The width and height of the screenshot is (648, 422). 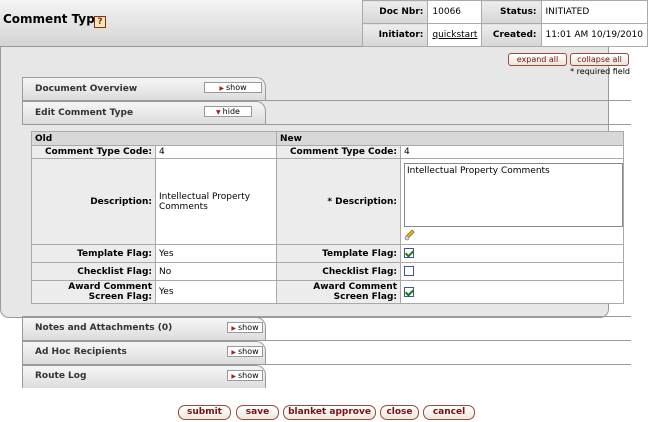 What do you see at coordinates (144, 88) in the screenshot?
I see `tab-document-overview: Document Overview ▶ show` at bounding box center [144, 88].